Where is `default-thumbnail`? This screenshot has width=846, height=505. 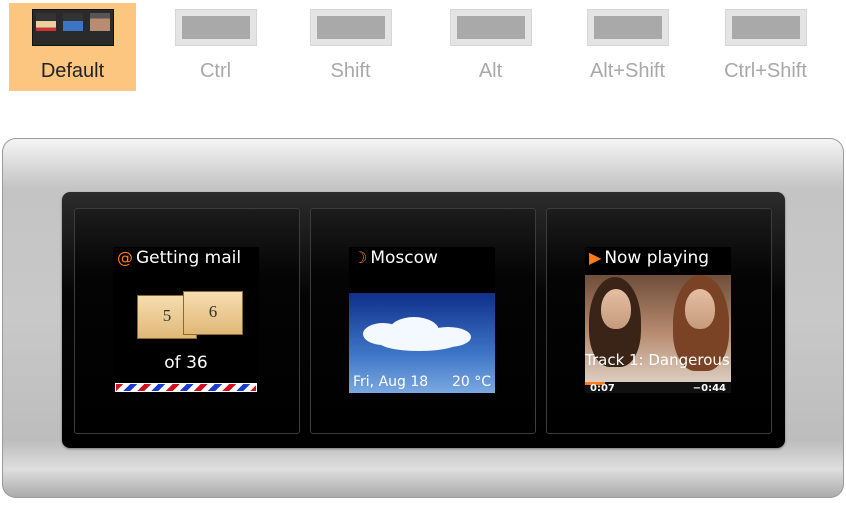 default-thumbnail is located at coordinates (73, 27).